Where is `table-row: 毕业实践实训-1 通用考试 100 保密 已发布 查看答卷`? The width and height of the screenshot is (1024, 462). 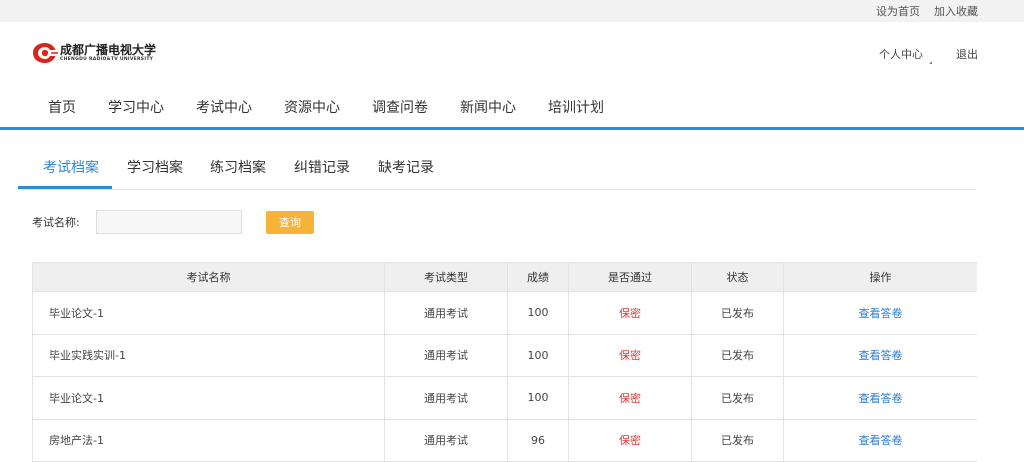
table-row: 毕业实践实训-1 通用考试 100 保密 已发布 查看答卷 is located at coordinates (504, 355).